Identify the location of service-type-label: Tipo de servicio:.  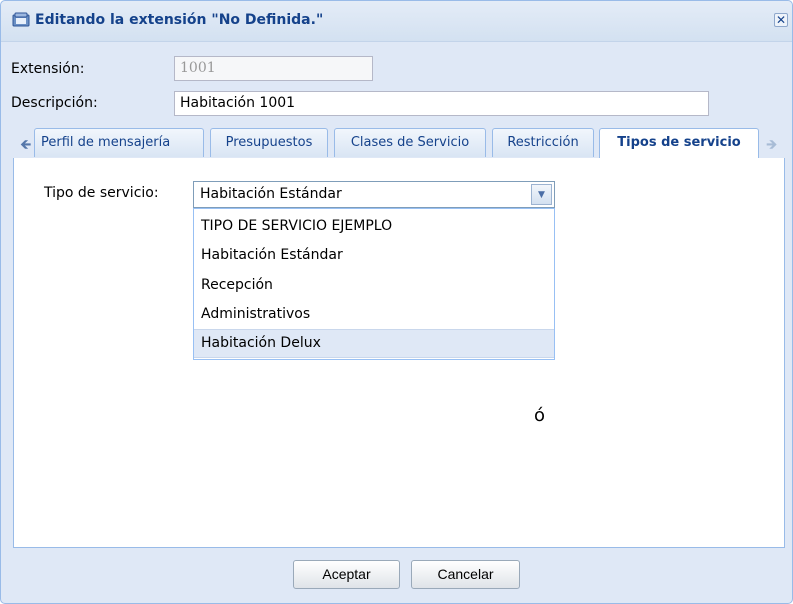
(101, 193).